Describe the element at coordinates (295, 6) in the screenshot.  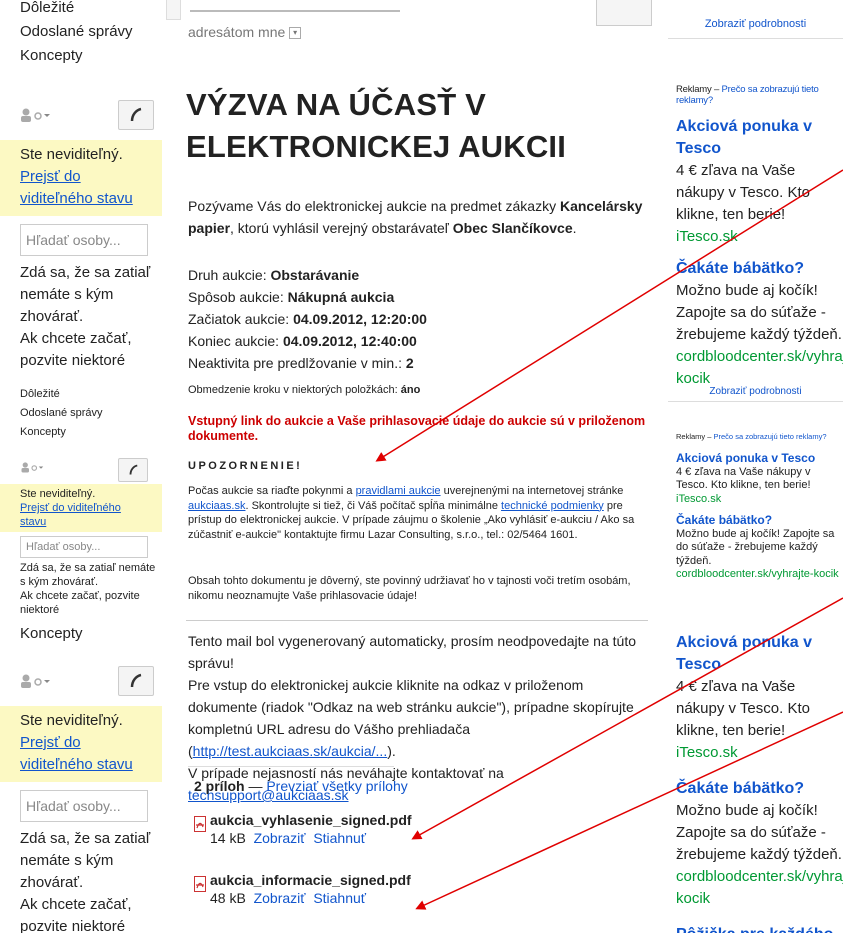
I see `header-fragment` at that location.